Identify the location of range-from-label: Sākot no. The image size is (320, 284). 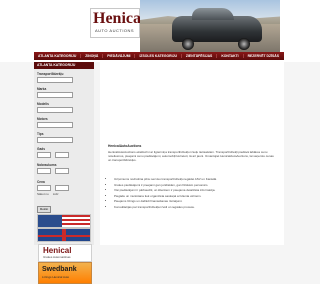
(43, 194).